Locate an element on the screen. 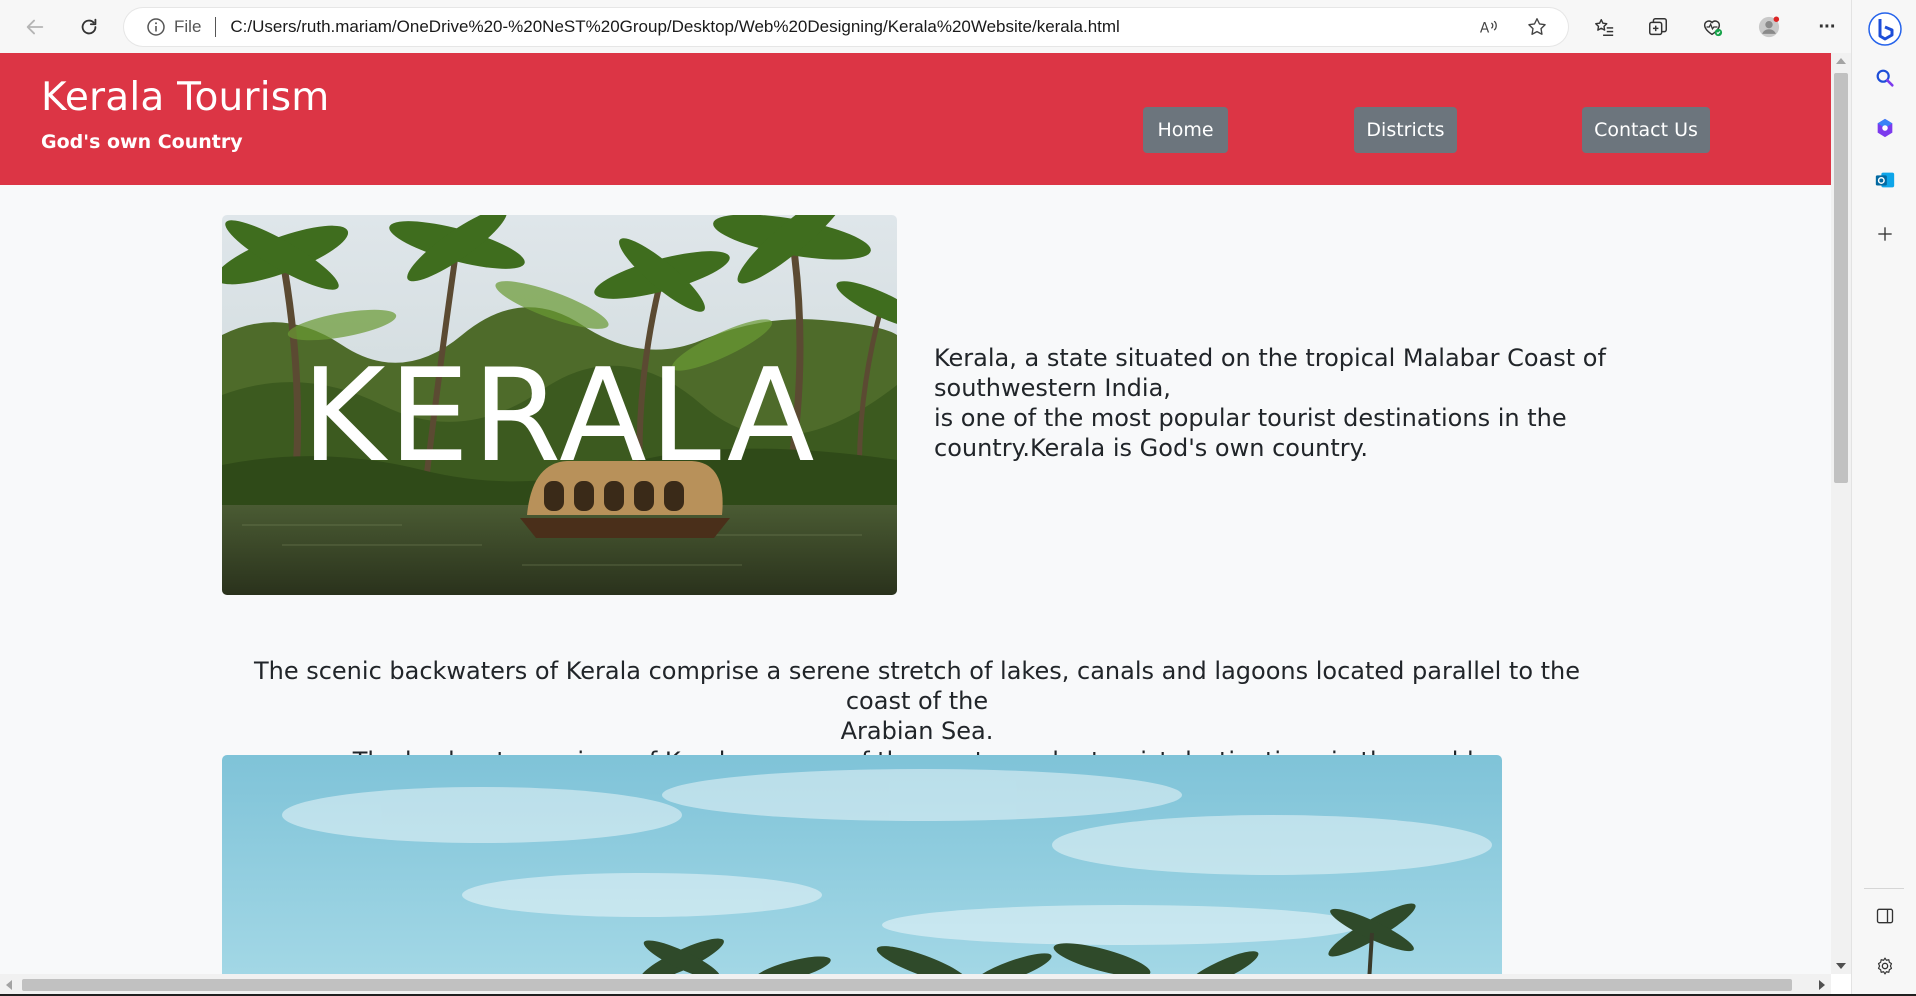 The image size is (1916, 996). svg-text: A is located at coordinates (1485, 29).